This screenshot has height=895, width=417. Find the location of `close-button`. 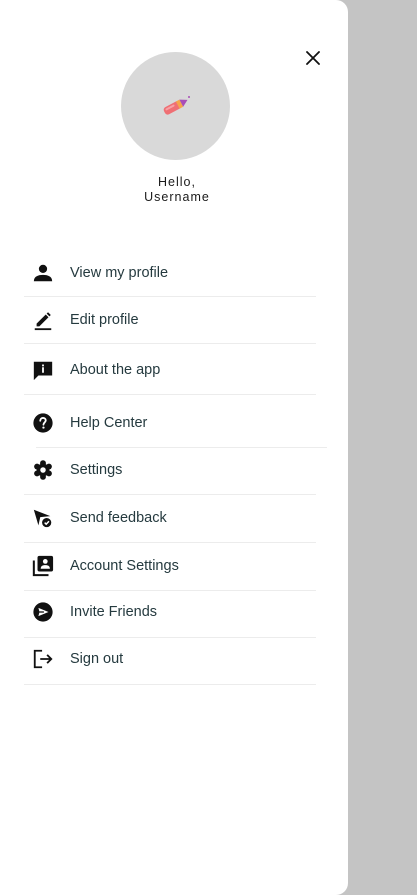

close-button is located at coordinates (313, 58).